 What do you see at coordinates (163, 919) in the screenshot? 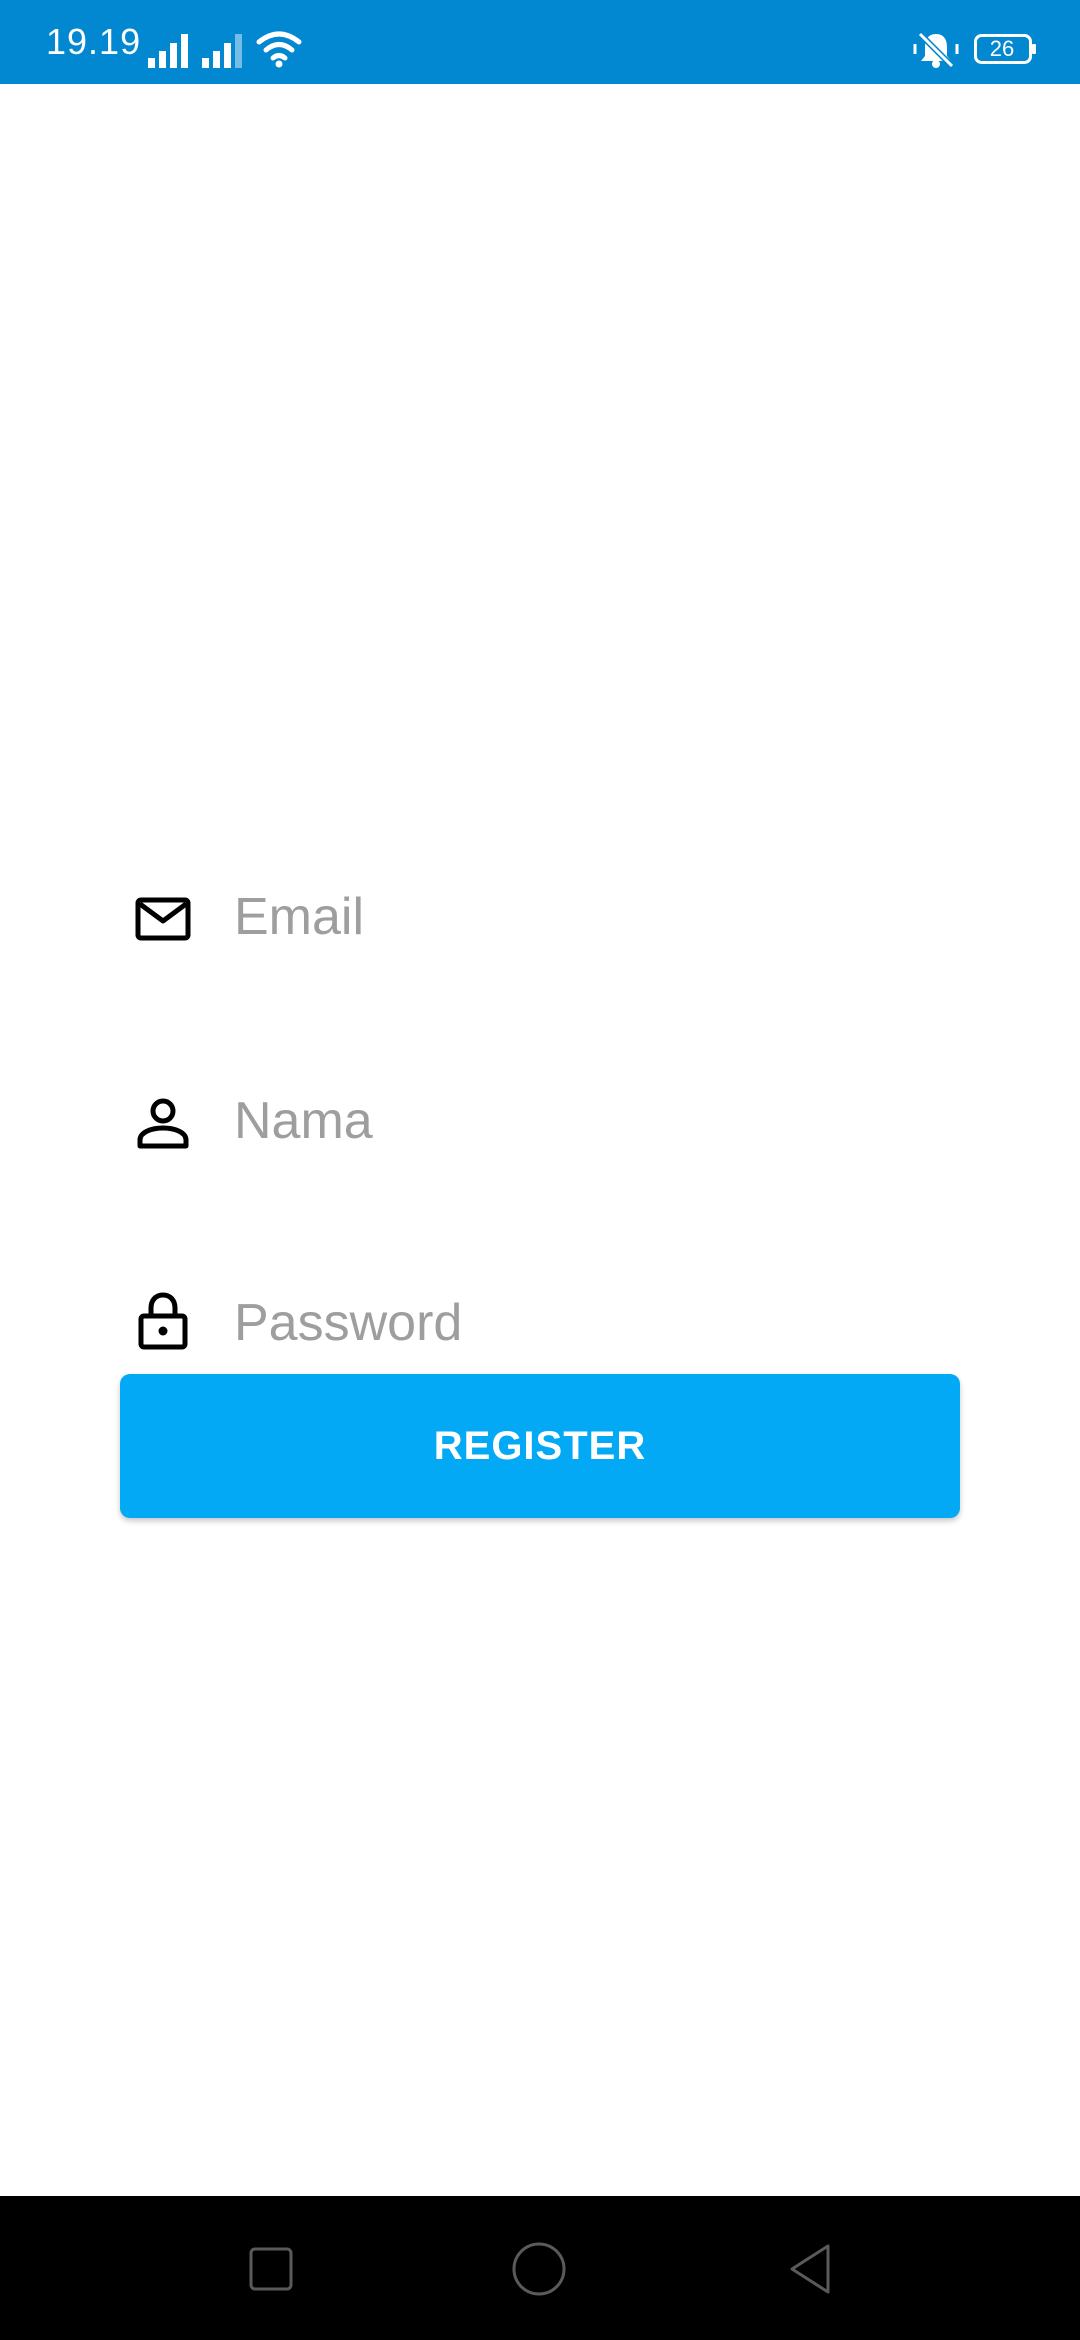
I see `mail-icon` at bounding box center [163, 919].